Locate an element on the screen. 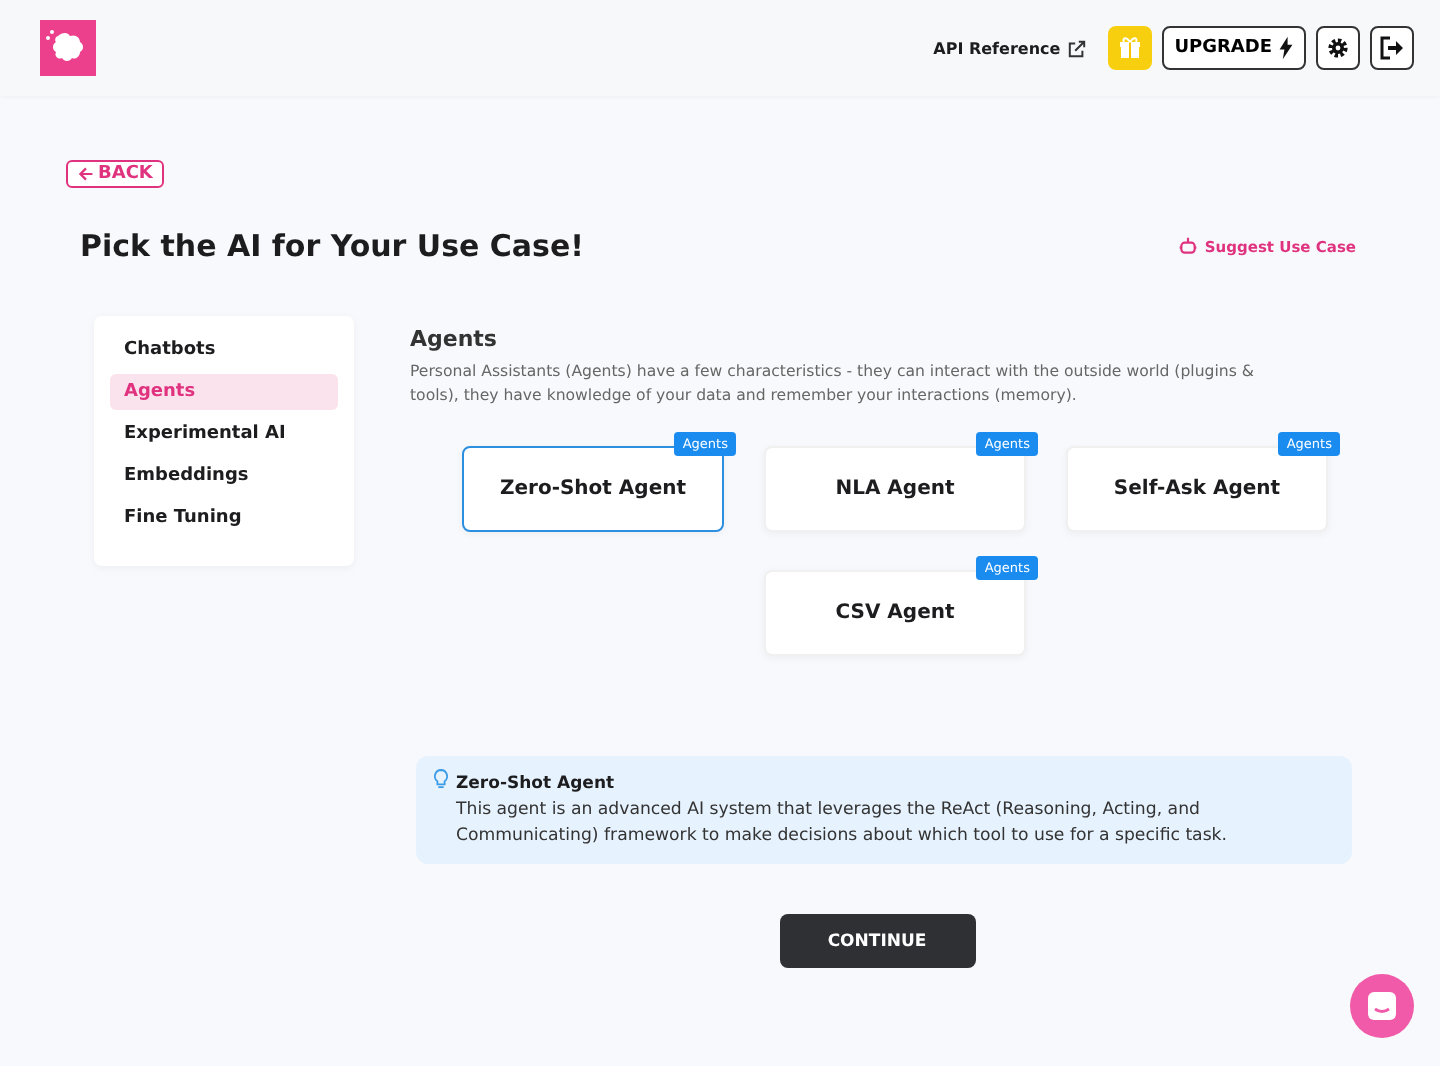 The height and width of the screenshot is (1066, 1440). logout-icon is located at coordinates (1392, 48).